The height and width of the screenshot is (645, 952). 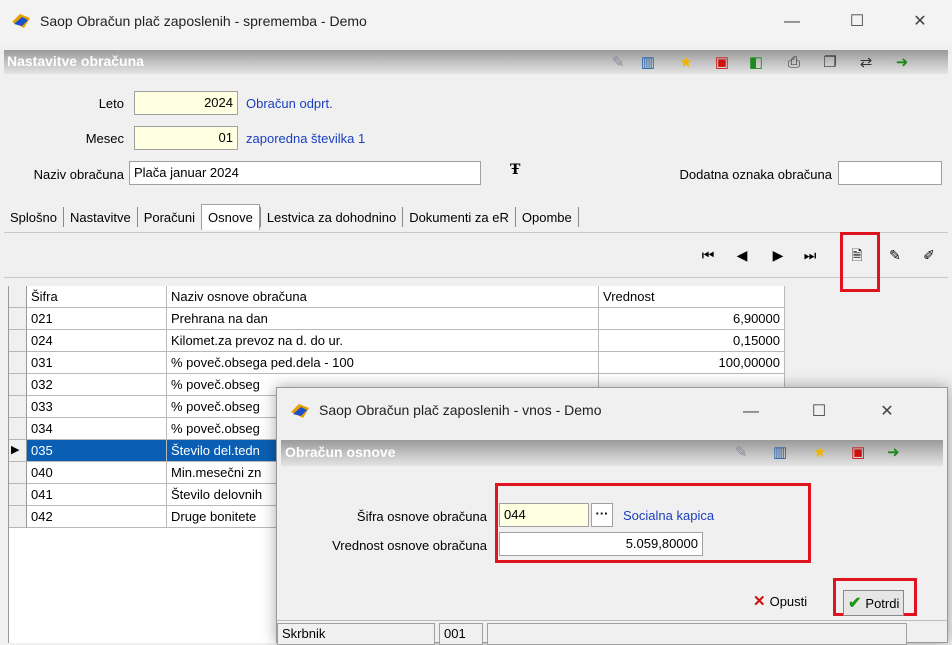 What do you see at coordinates (855, 603) in the screenshot?
I see `check-icon: ✔` at bounding box center [855, 603].